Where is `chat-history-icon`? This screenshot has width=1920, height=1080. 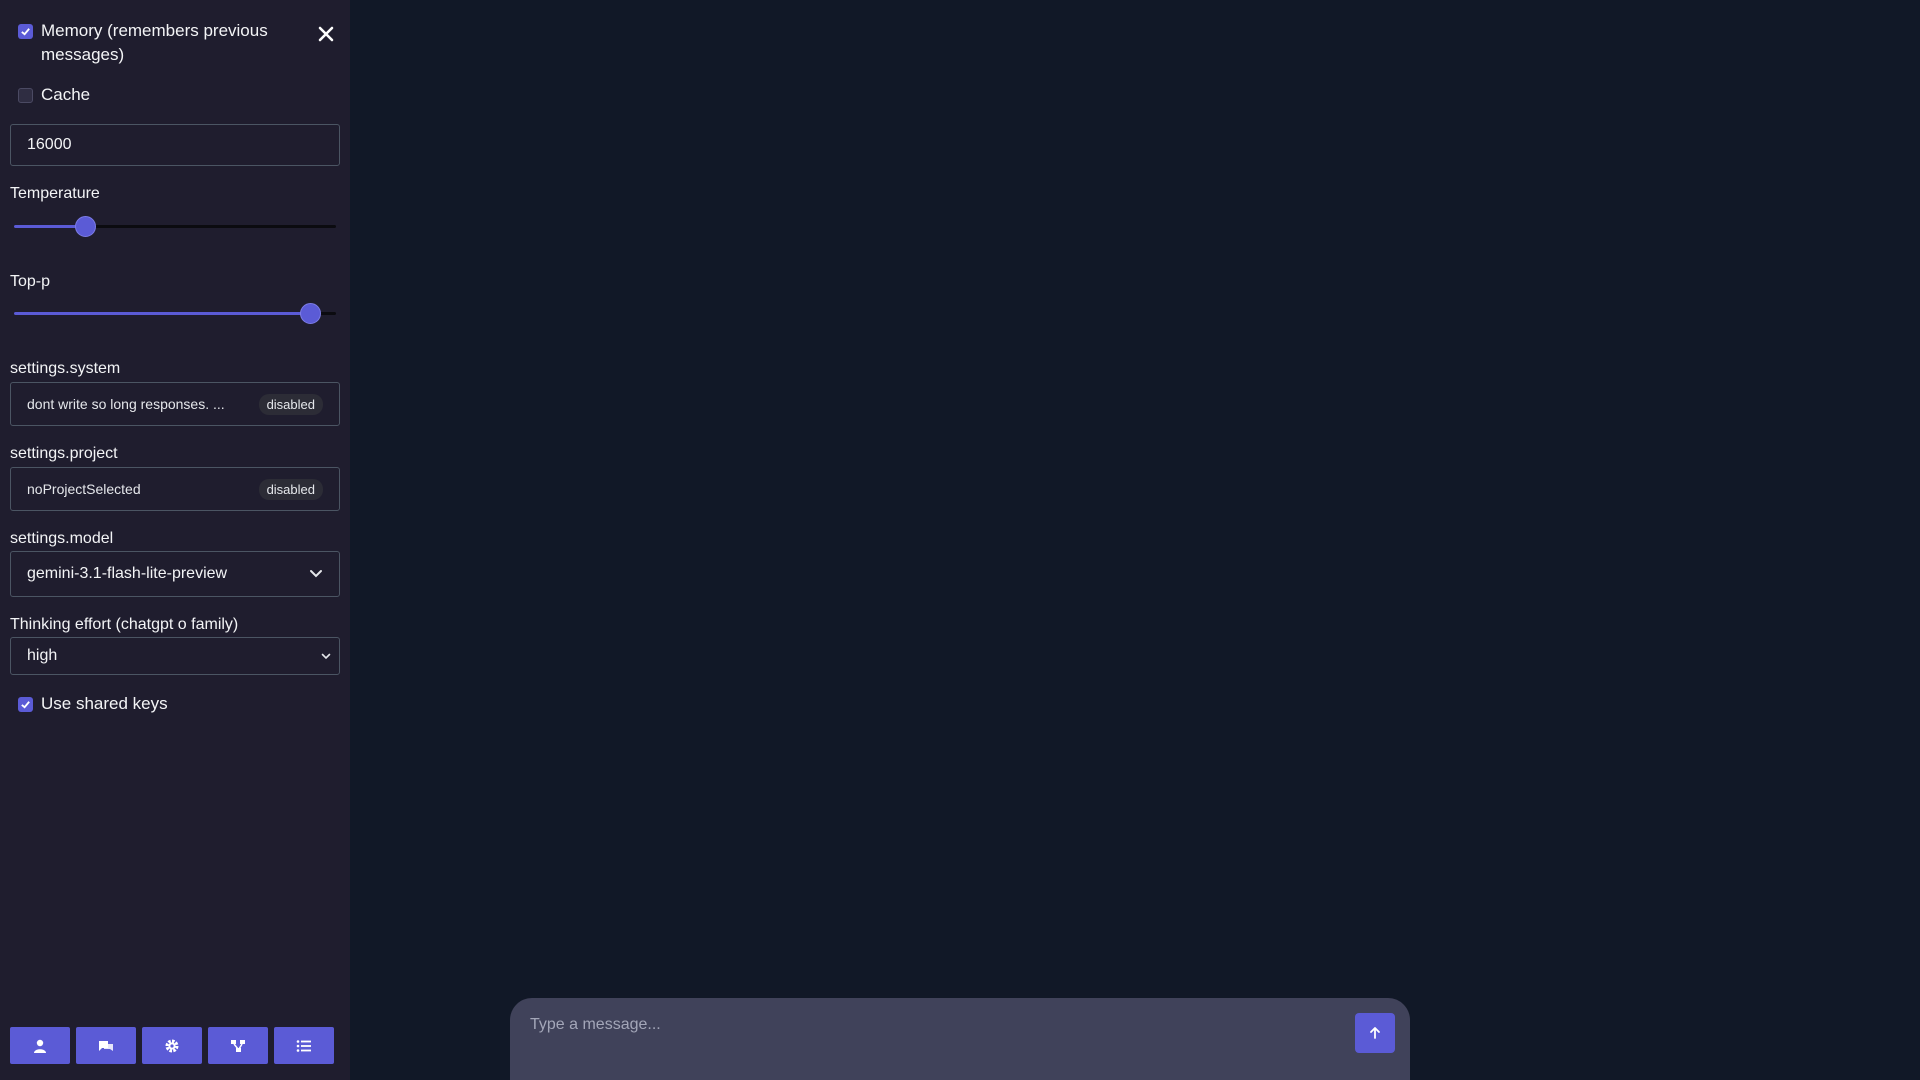 chat-history-icon is located at coordinates (106, 1045).